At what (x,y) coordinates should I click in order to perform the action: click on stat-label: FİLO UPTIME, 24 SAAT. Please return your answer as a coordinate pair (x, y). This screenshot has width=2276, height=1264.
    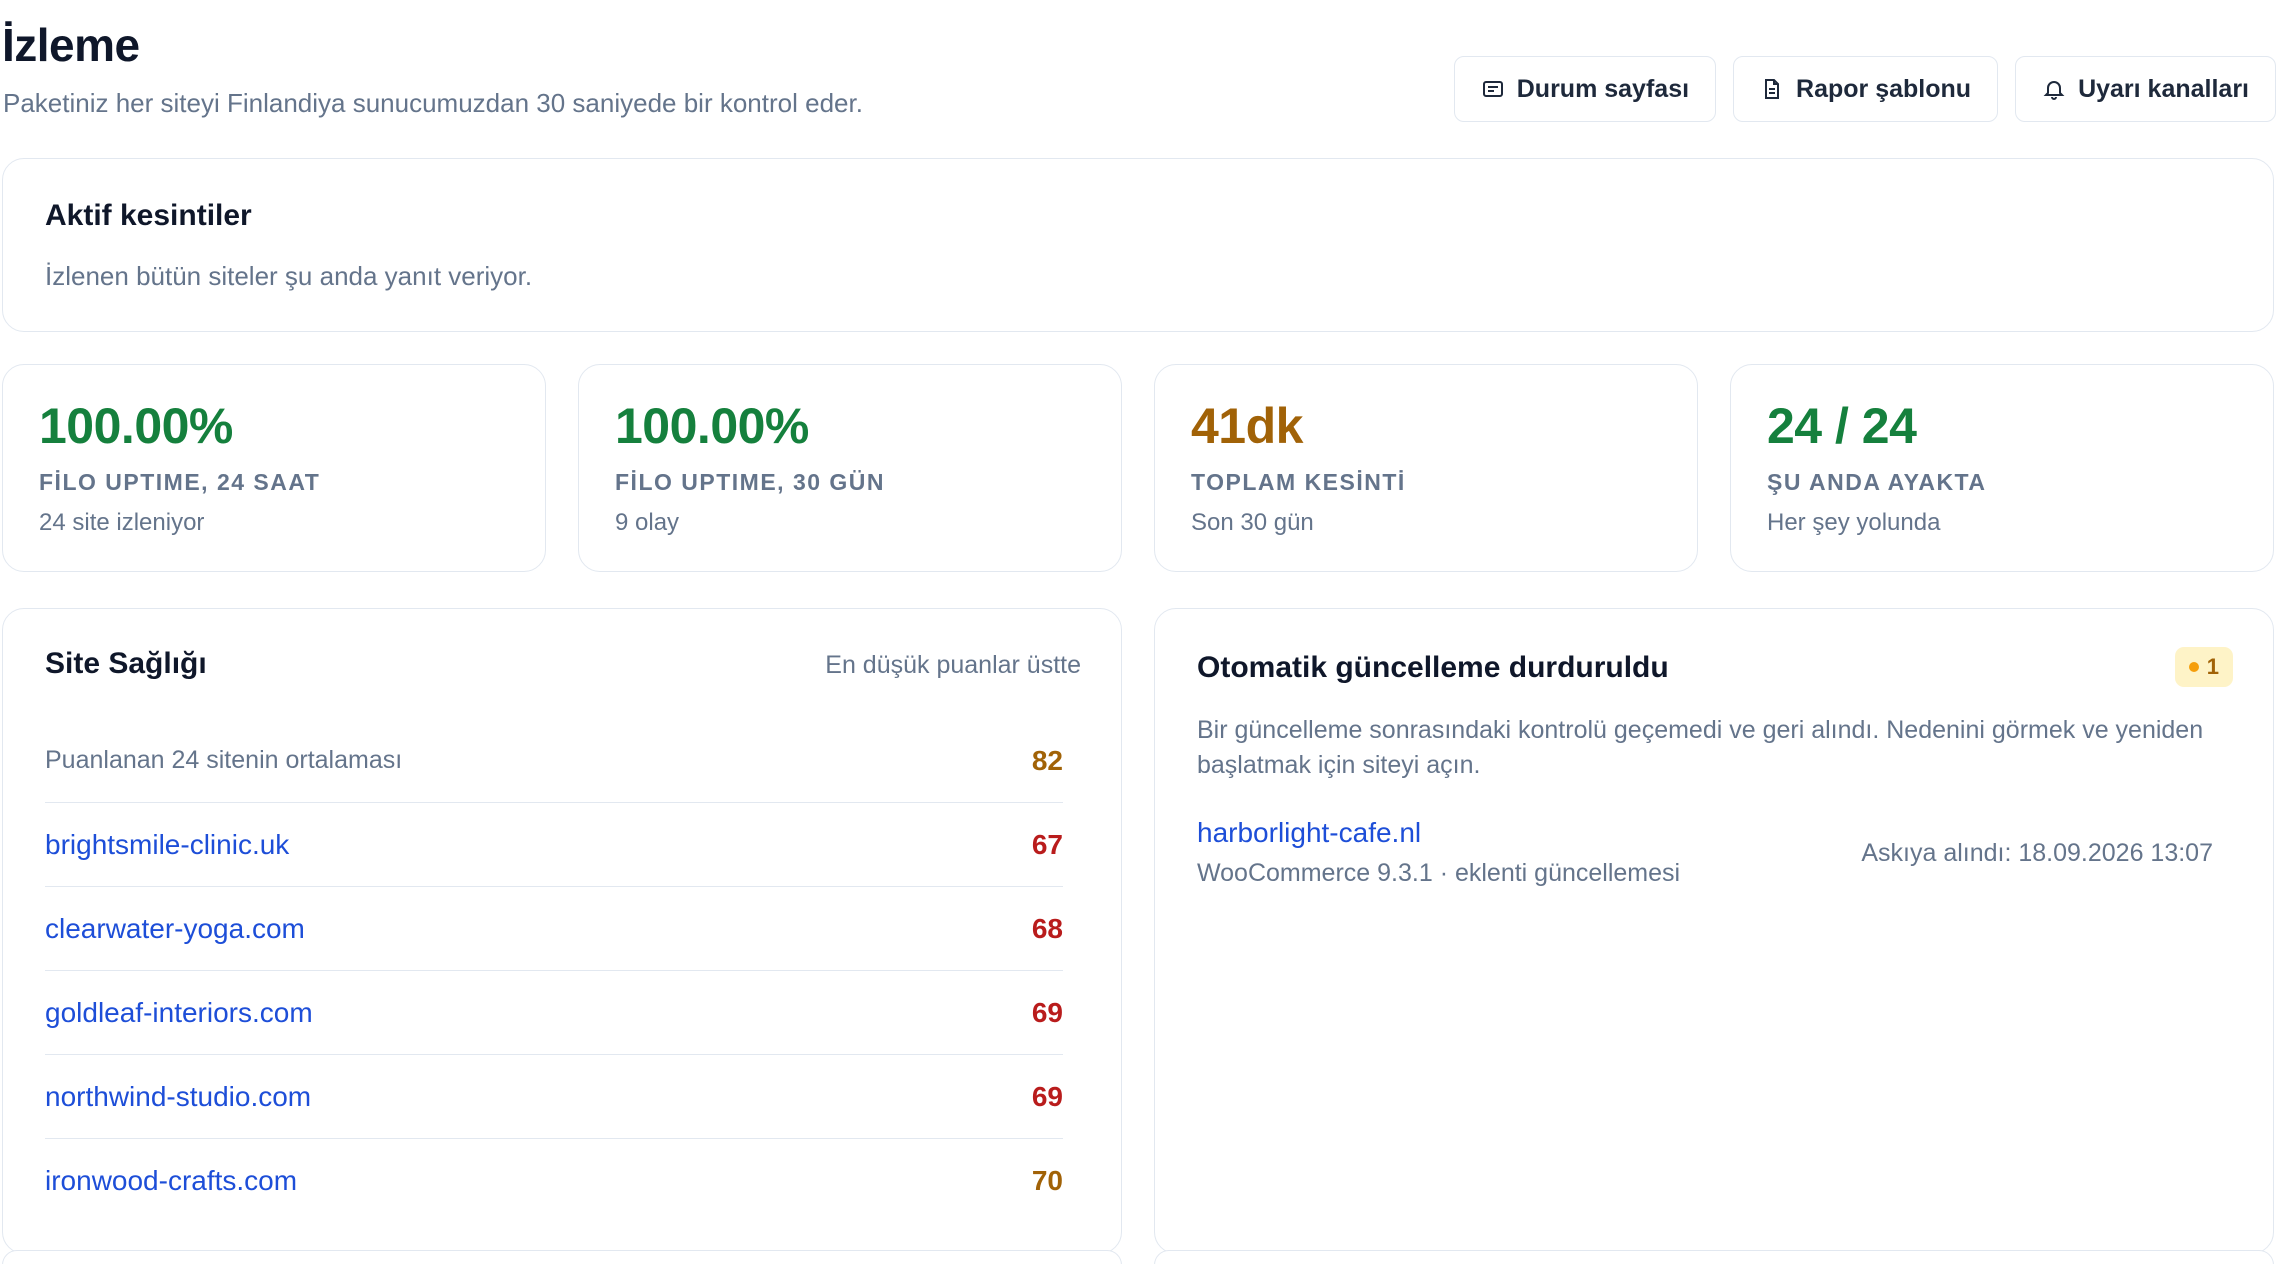
    Looking at the image, I should click on (180, 482).